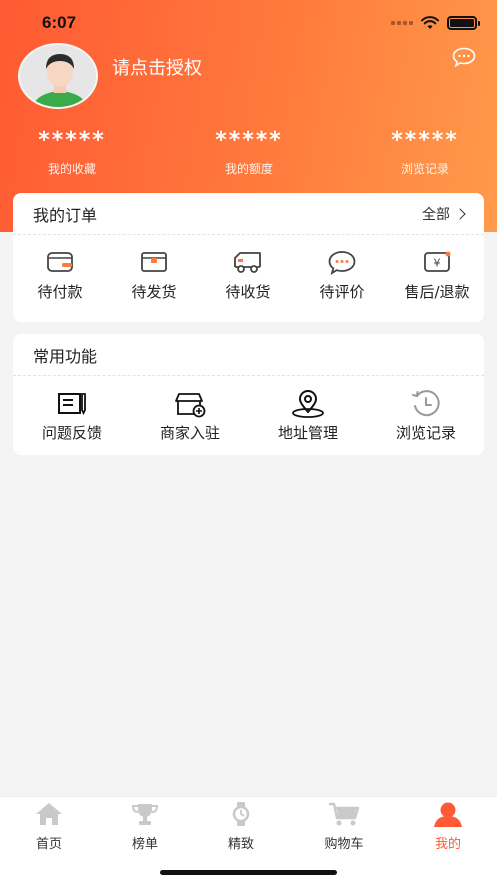 This screenshot has width=497, height=883. I want to click on stat-label: 浏览记录, so click(424, 169).